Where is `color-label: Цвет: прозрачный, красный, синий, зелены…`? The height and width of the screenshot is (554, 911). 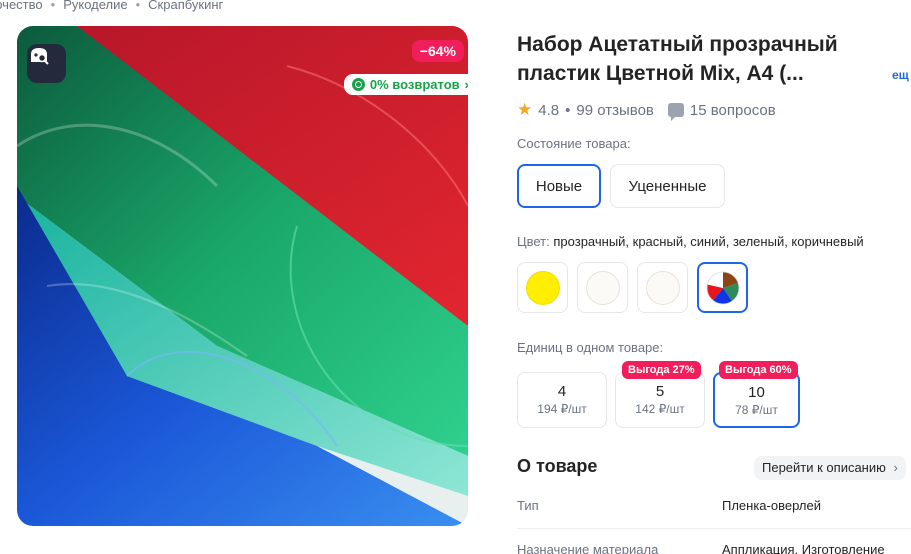 color-label: Цвет: прозрачный, красный, синий, зелены… is located at coordinates (690, 241).